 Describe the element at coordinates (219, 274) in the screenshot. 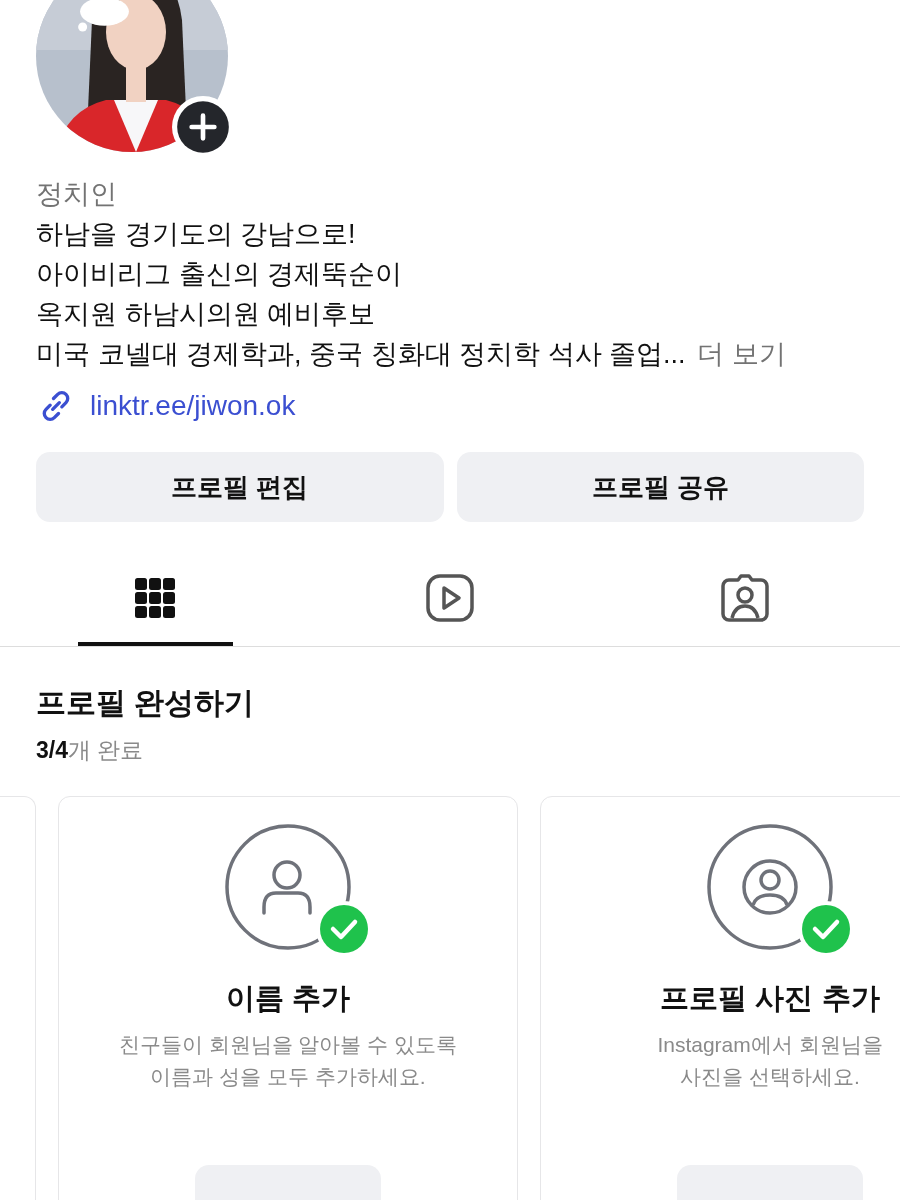

I see `bio-text: 아이비리그 출신의 경제뚝순이` at that location.